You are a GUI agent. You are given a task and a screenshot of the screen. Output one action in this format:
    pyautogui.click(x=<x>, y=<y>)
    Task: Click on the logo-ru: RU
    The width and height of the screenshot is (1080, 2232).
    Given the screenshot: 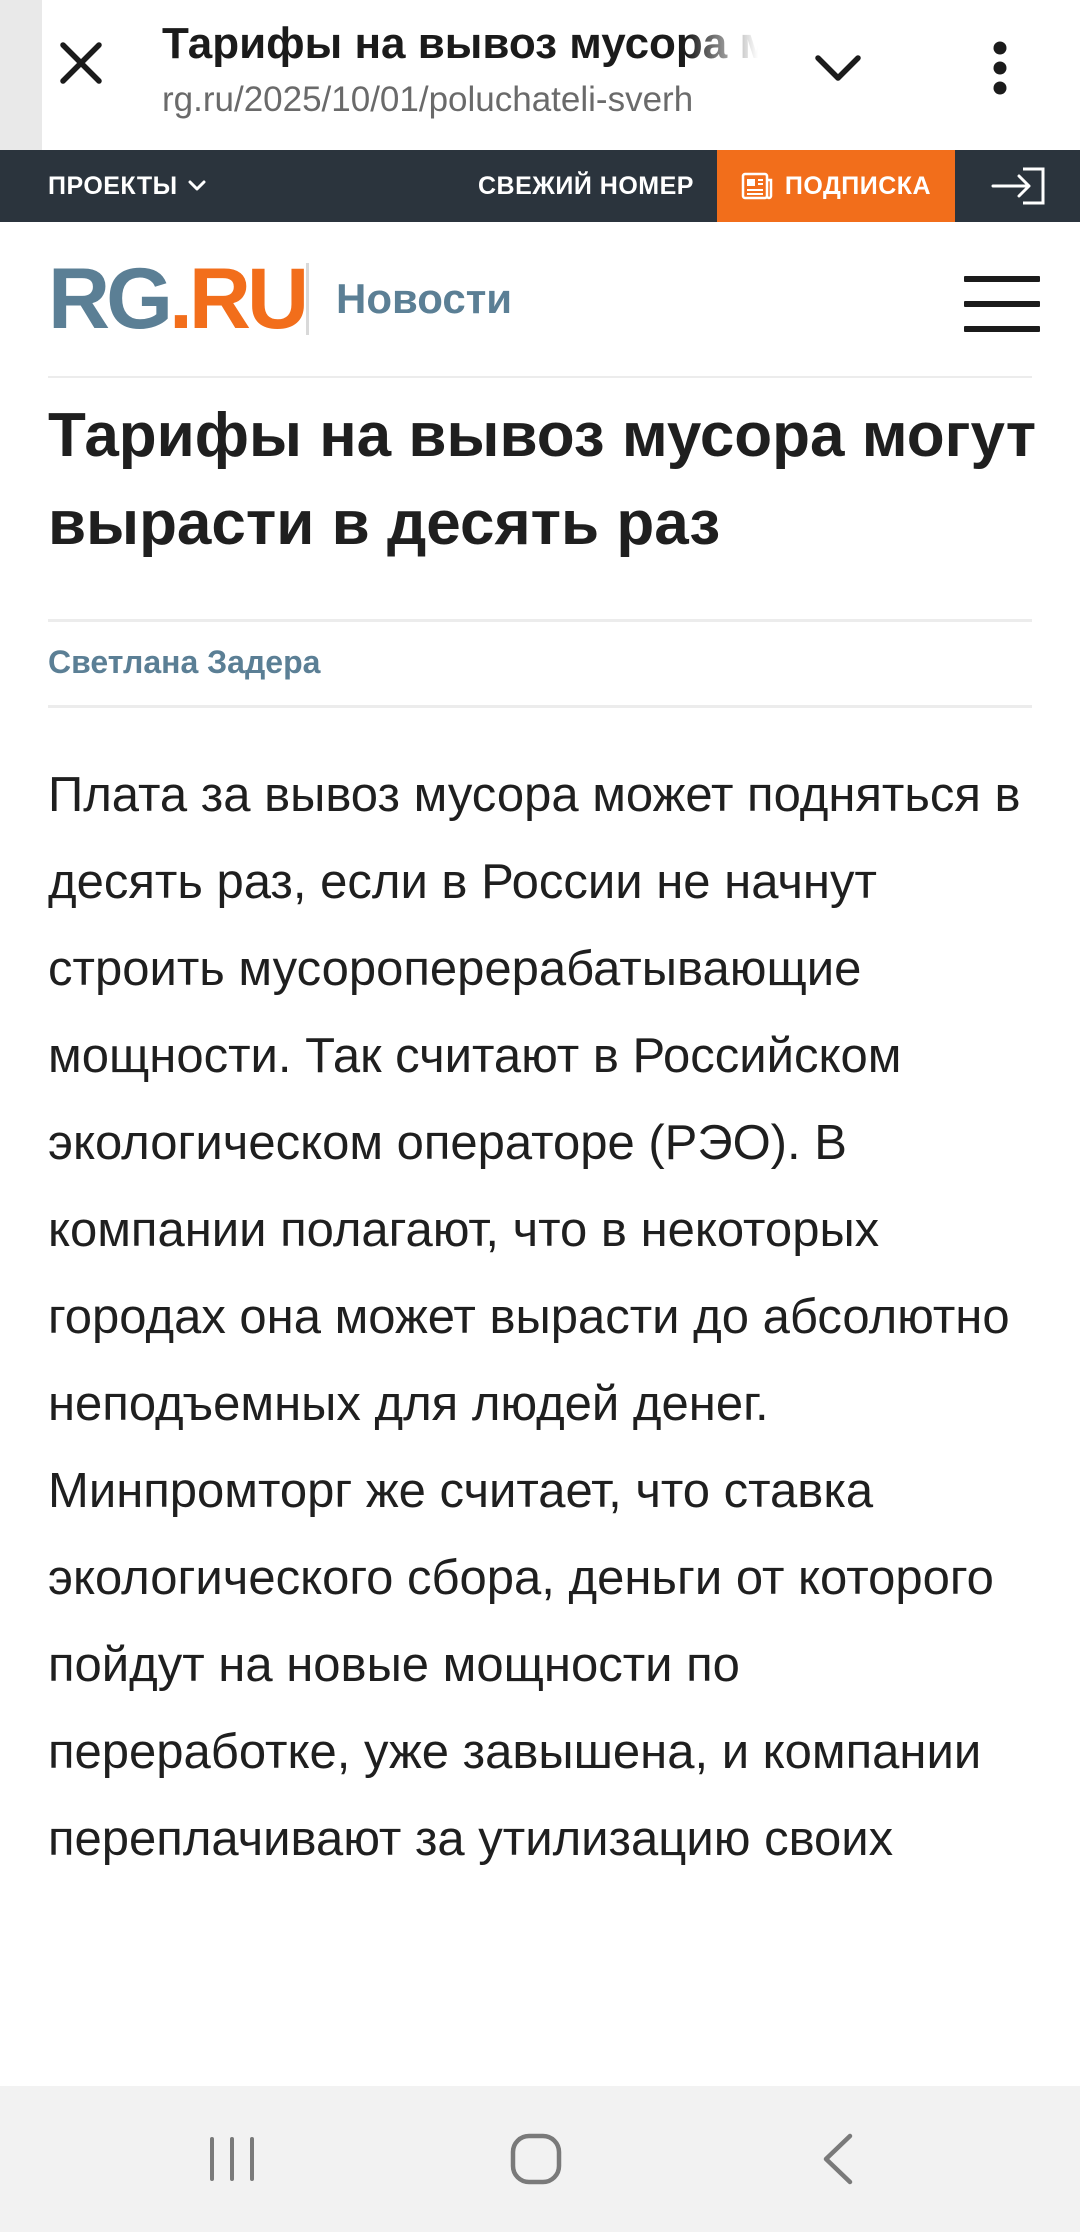 What is the action you would take?
    pyautogui.click(x=248, y=299)
    